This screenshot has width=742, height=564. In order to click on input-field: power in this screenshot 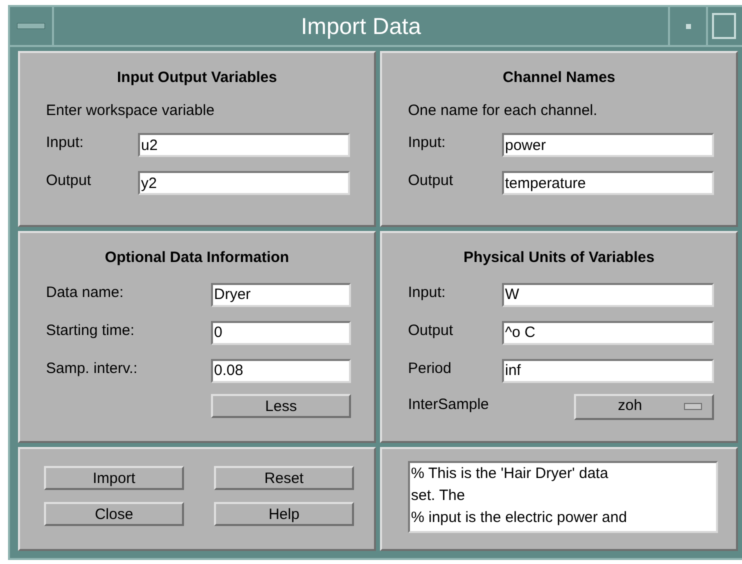, I will do `click(608, 145)`.